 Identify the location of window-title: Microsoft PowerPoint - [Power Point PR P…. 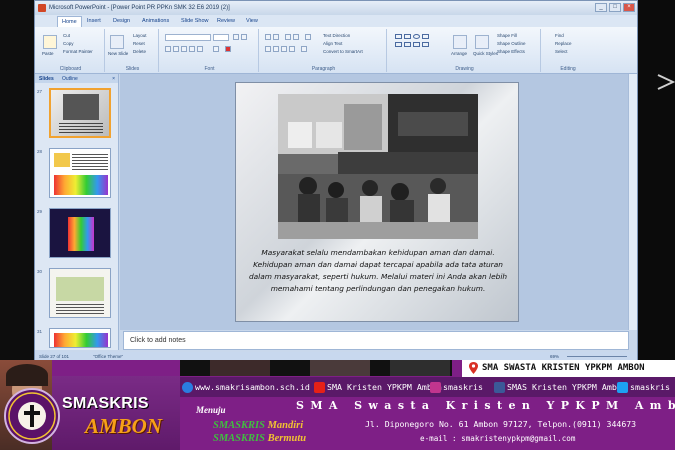
(139, 8).